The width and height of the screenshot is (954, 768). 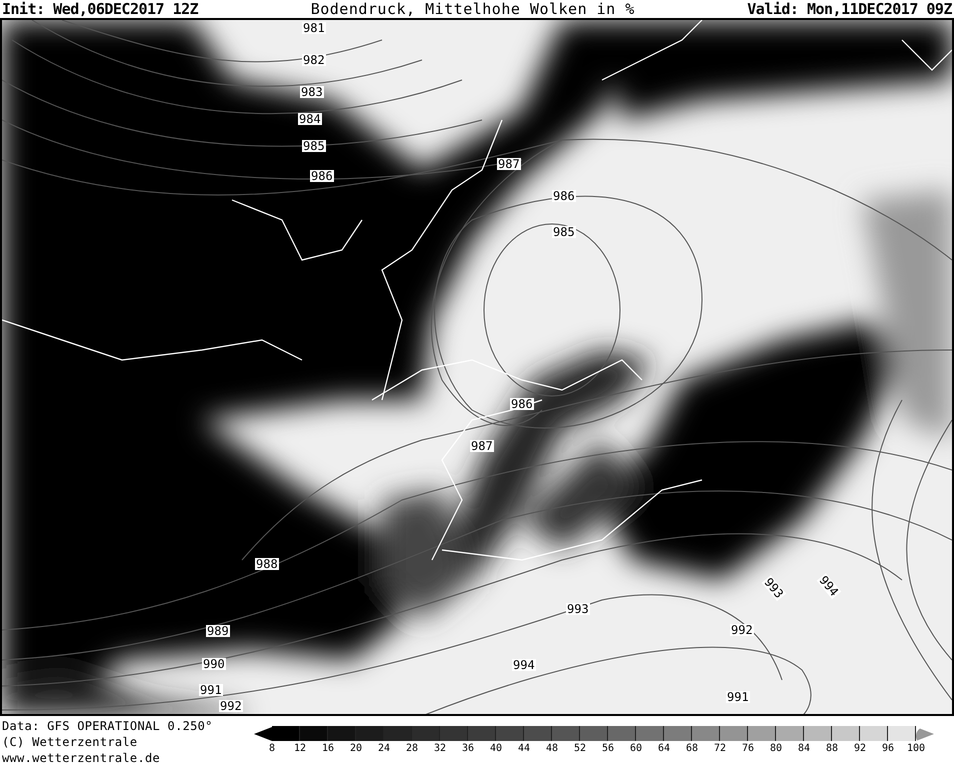 I want to click on scale-tick-label: 24, so click(x=384, y=749).